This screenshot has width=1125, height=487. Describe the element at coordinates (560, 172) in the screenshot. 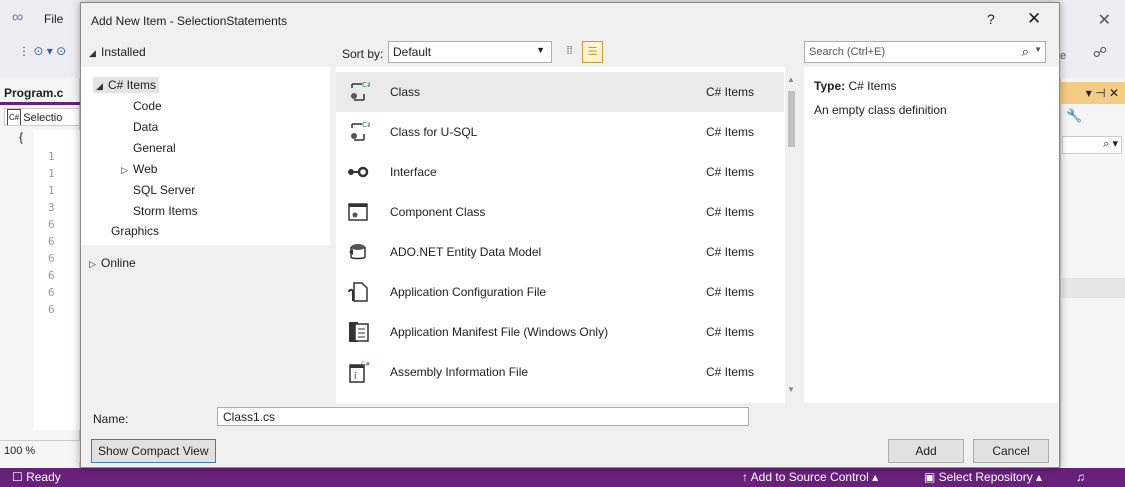

I see `template-row-interface: Interface C# Items` at that location.